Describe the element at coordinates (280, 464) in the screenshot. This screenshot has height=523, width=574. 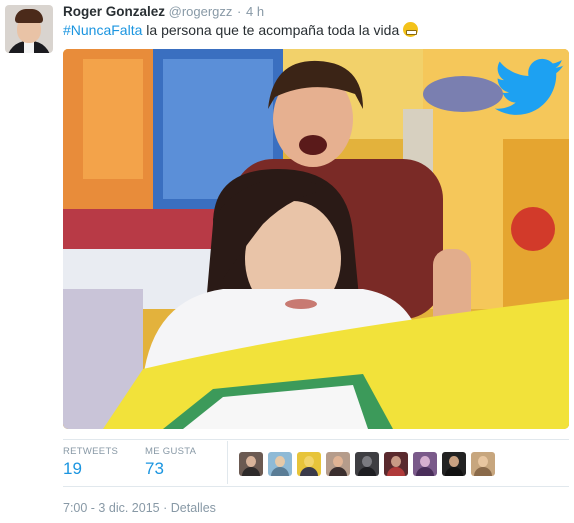
I see `favoriter-2-avatar` at that location.